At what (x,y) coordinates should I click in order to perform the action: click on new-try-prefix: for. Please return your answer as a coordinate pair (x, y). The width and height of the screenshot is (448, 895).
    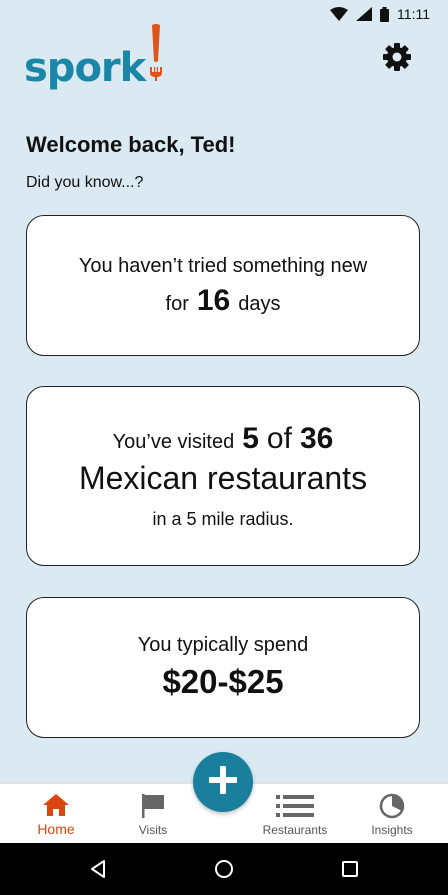
    Looking at the image, I should click on (177, 303).